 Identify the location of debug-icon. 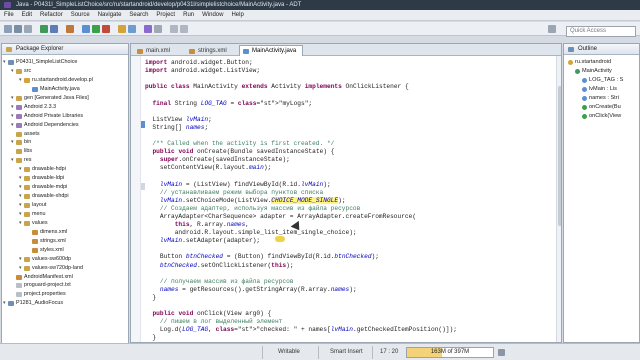
(86, 29).